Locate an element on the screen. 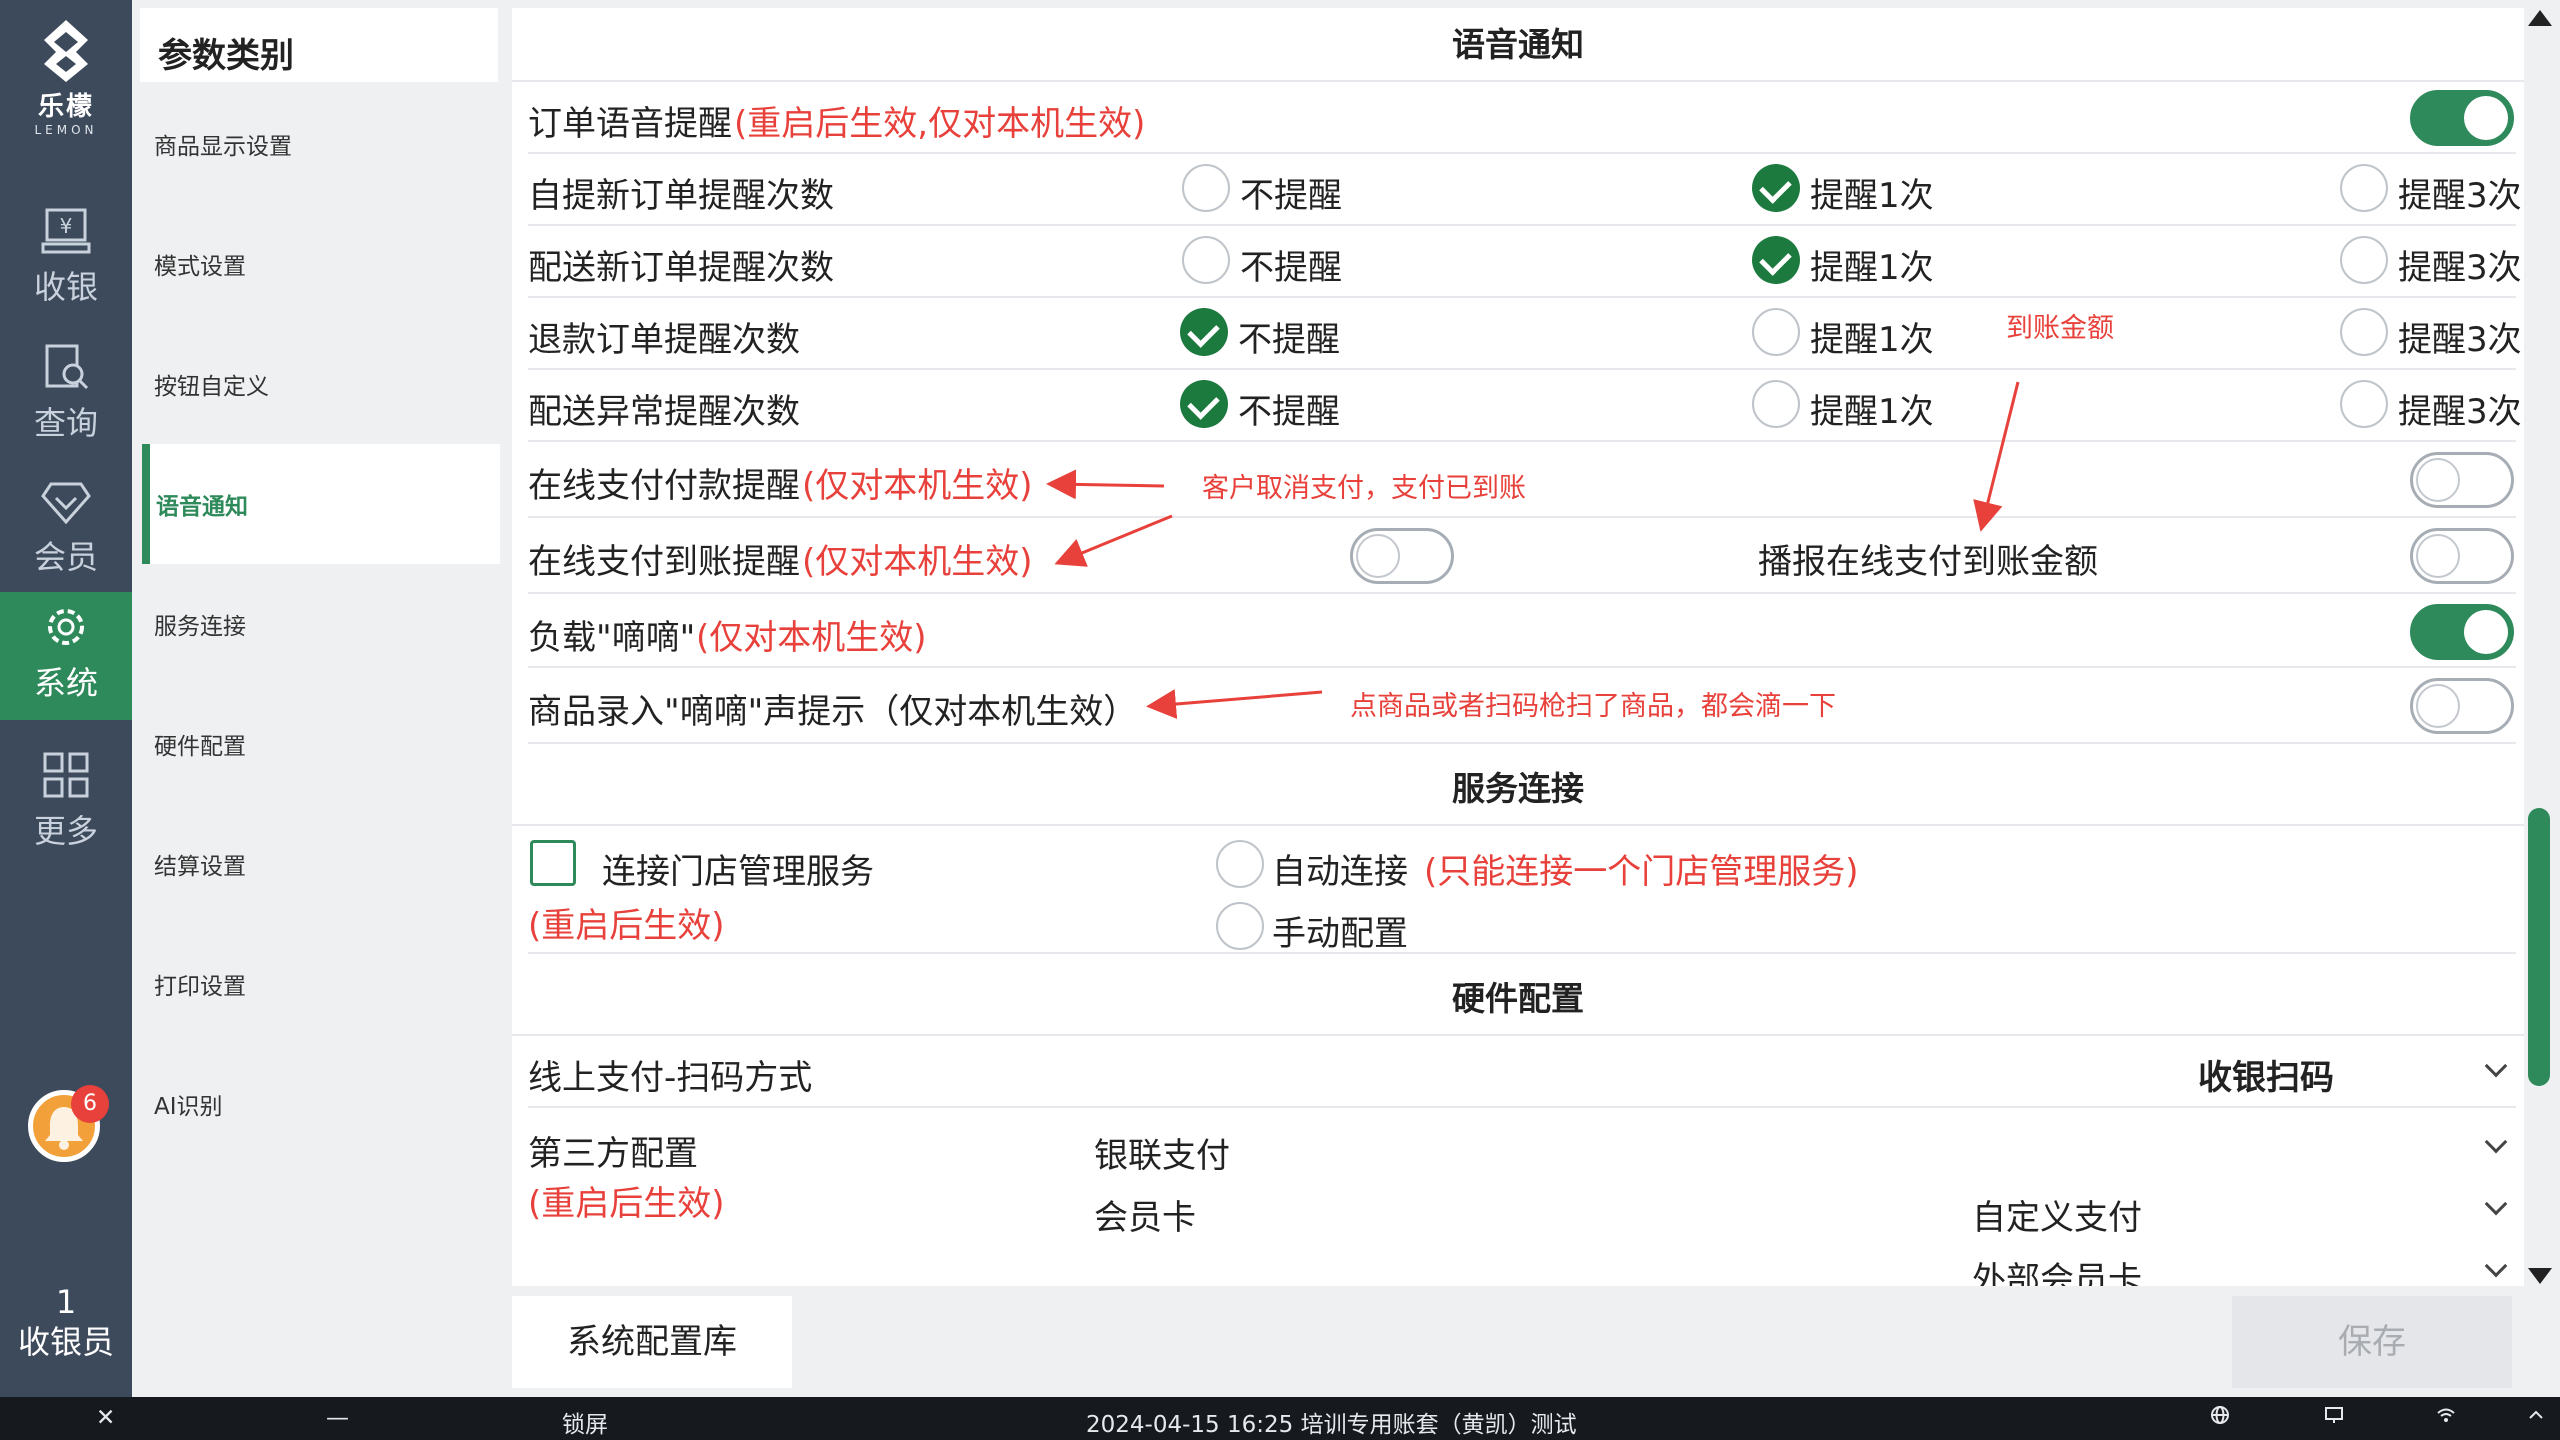 Image resolution: width=2560 pixels, height=1440 pixels. nav-label: 系统 is located at coordinates (65, 683).